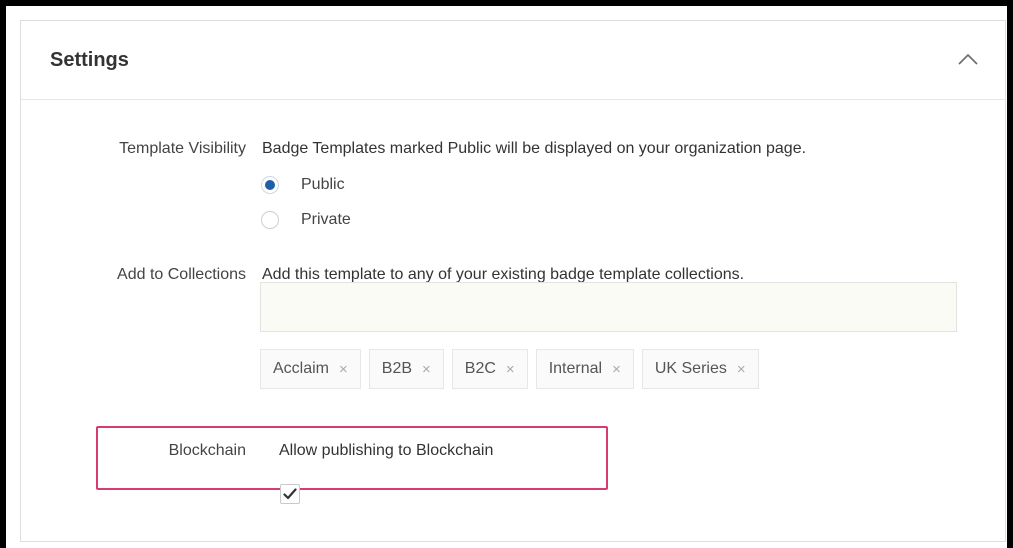  I want to click on blockchain-description: Allow publishing to Blockchain, so click(386, 450).